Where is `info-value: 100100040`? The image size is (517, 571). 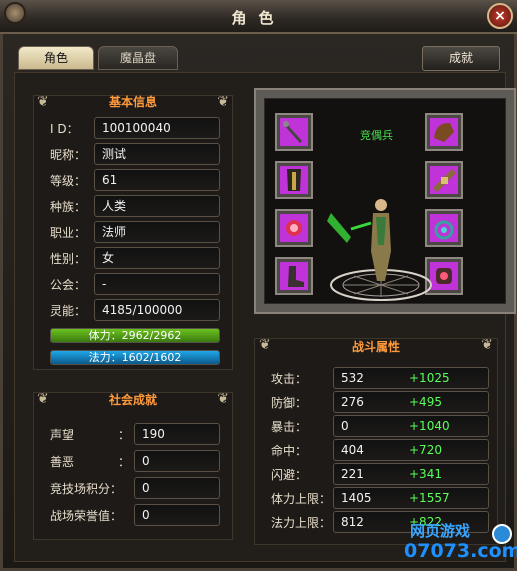
info-value: 100100040 is located at coordinates (157, 128).